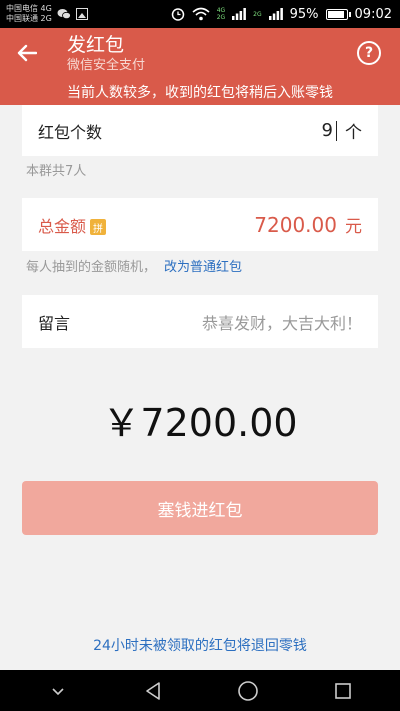  Describe the element at coordinates (91, 267) in the screenshot. I see `random-amount-text: 每人抽到的金额随机，` at that location.